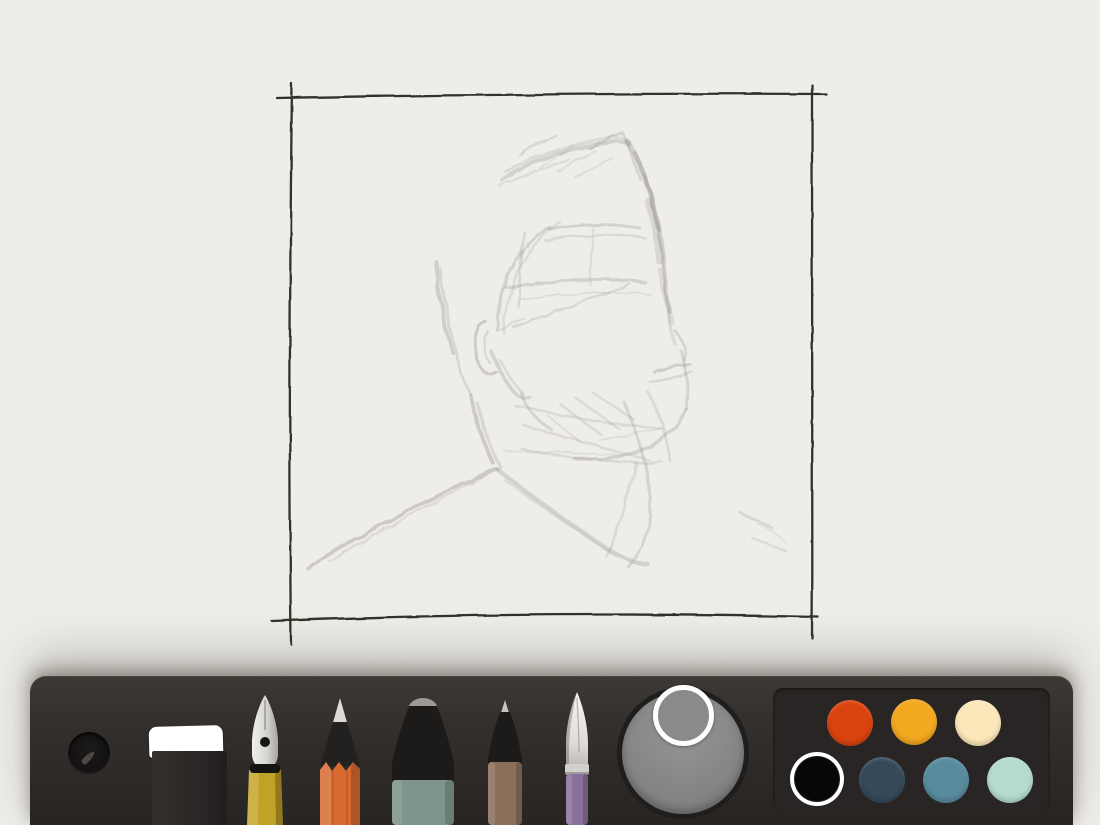  What do you see at coordinates (914, 722) in the screenshot?
I see `swatch-amber` at bounding box center [914, 722].